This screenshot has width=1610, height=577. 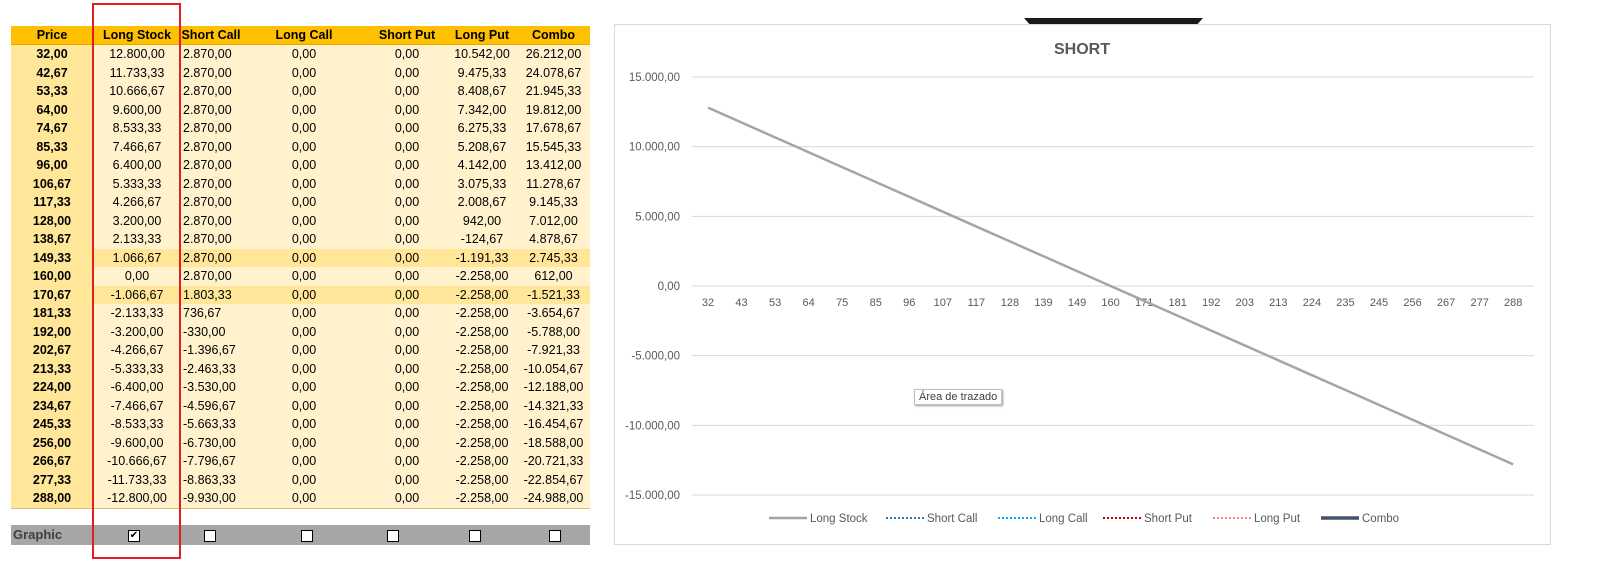 What do you see at coordinates (52, 461) in the screenshot?
I see `cell-price: 266,67` at bounding box center [52, 461].